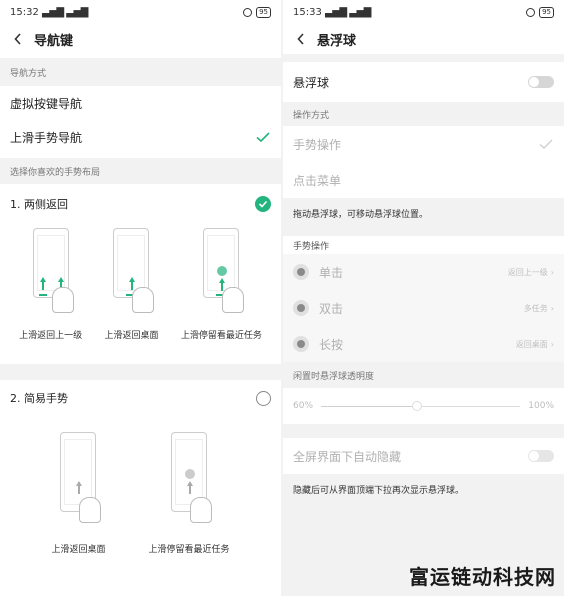  I want to click on status-bar: 15:32 ▃▅▇ ▃▅▇ 95, so click(140, 12).